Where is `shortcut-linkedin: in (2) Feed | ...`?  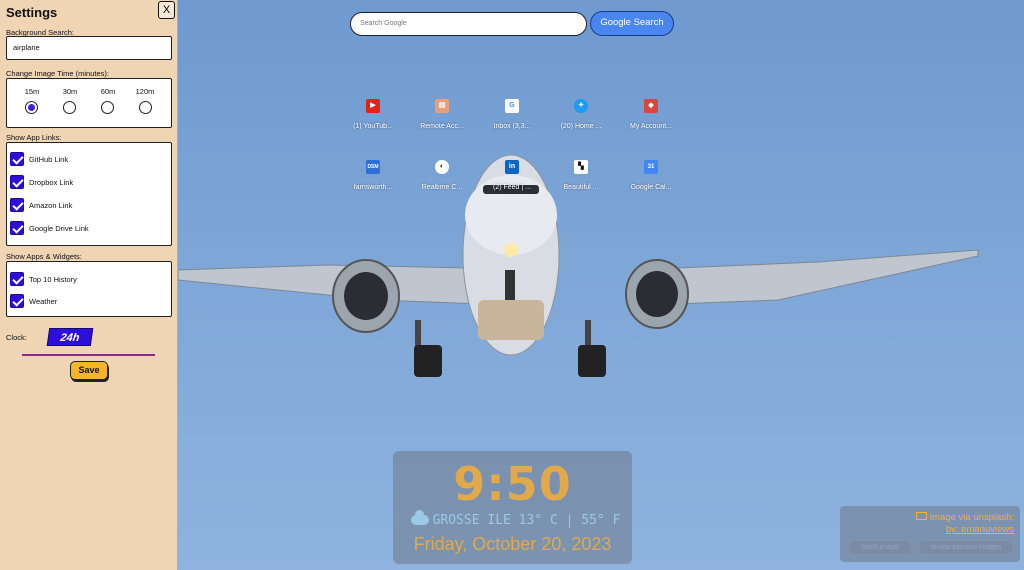 shortcut-linkedin: in (2) Feed | ... is located at coordinates (512, 182).